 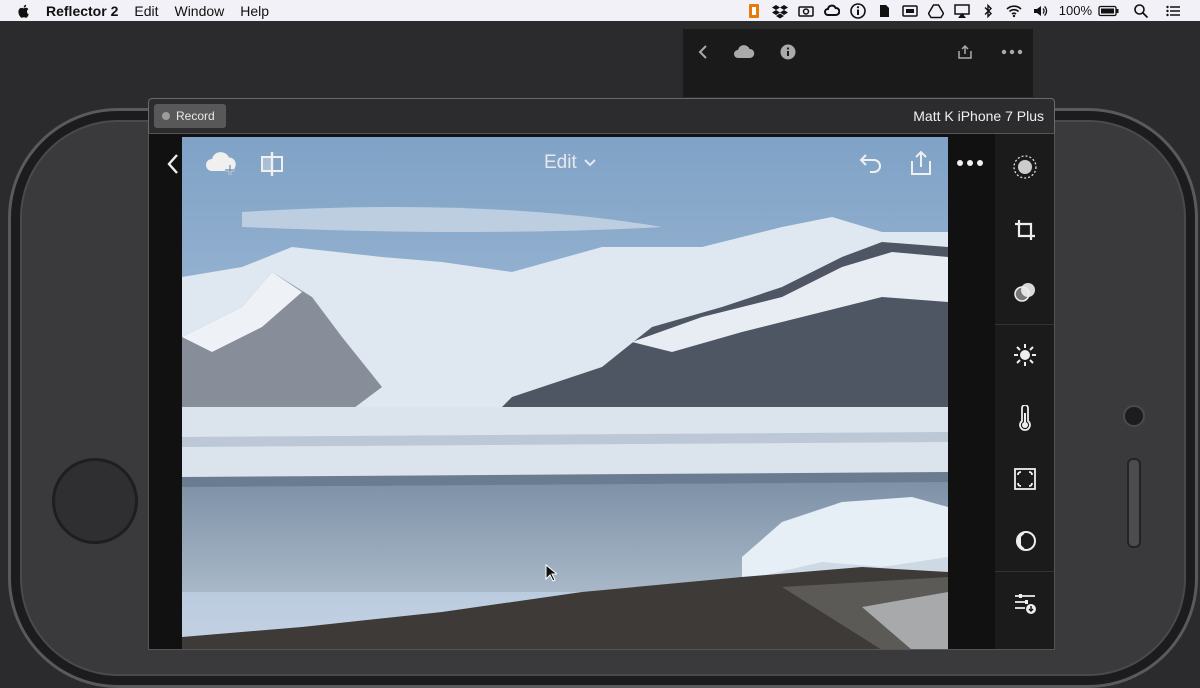 What do you see at coordinates (1025, 167) in the screenshot?
I see `selective-icon` at bounding box center [1025, 167].